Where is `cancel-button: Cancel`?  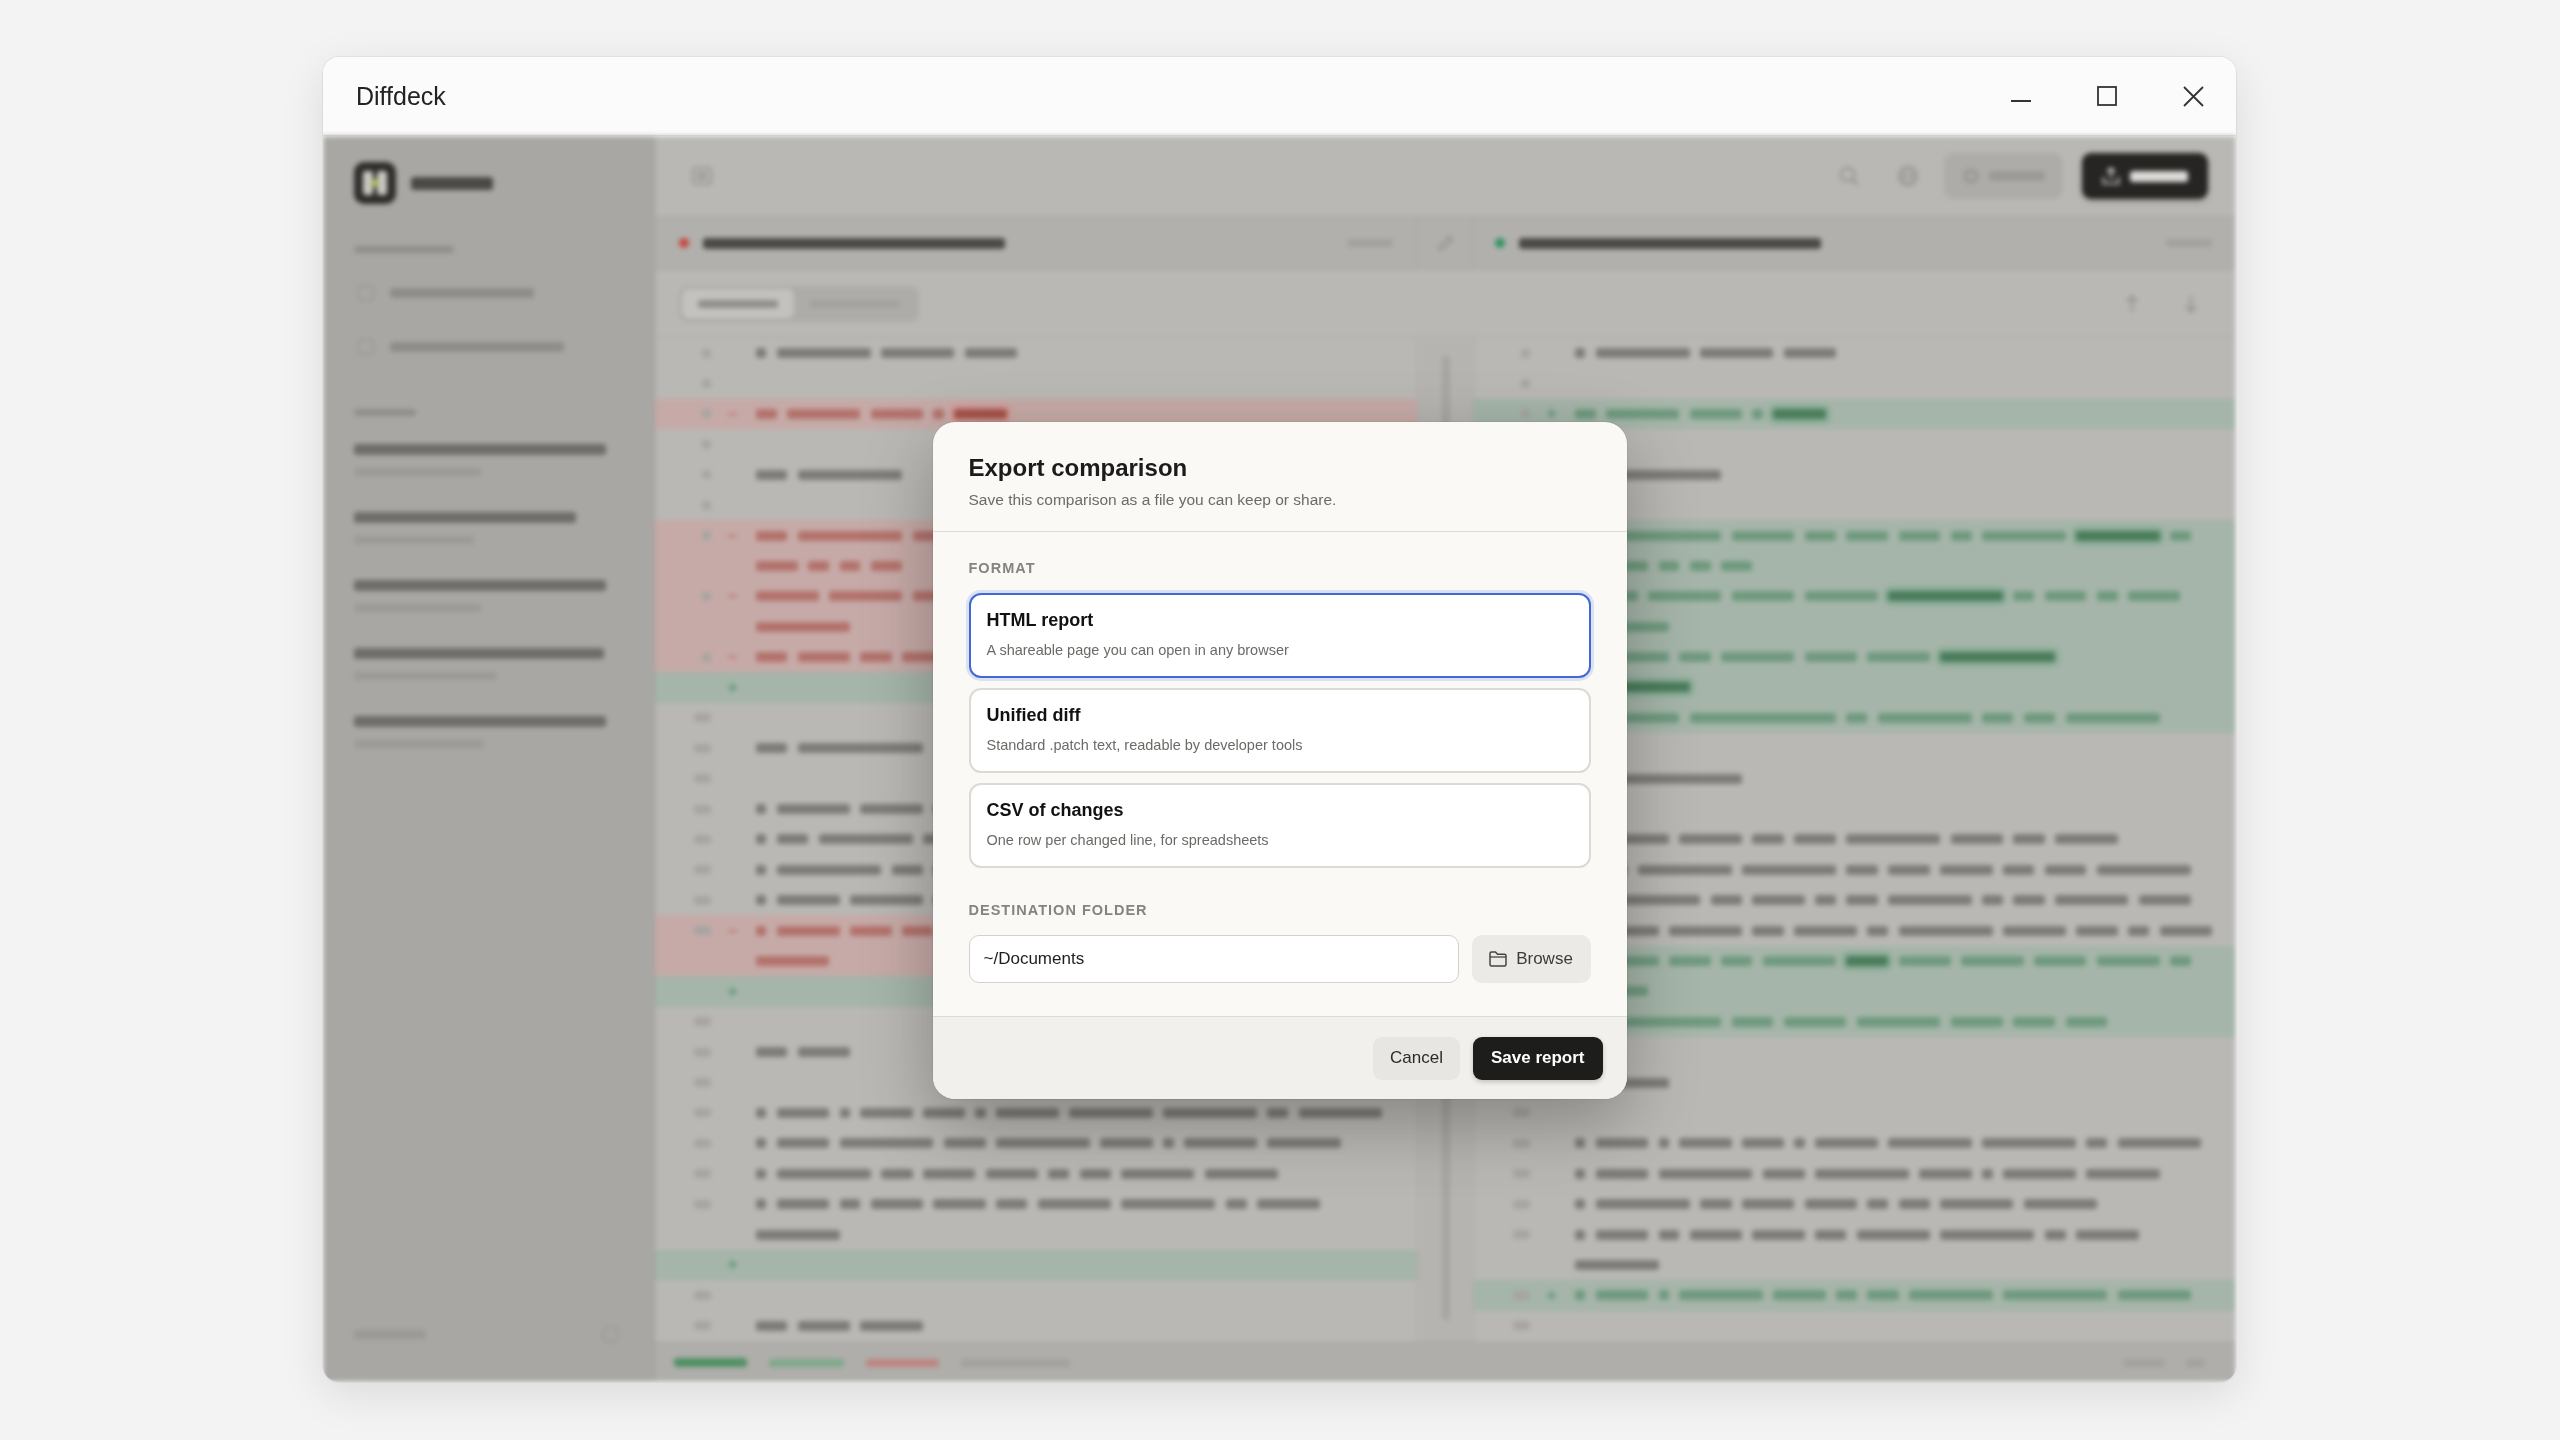 cancel-button: Cancel is located at coordinates (1416, 1058).